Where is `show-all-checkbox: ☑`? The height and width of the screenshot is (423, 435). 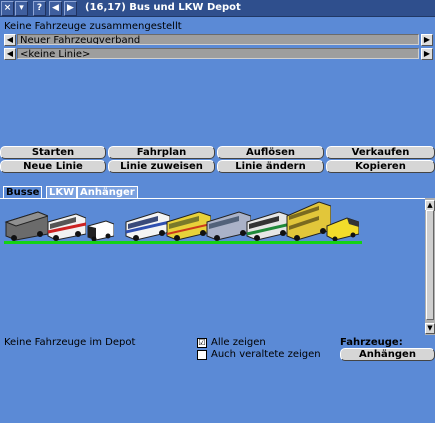
show-all-checkbox: ☑ is located at coordinates (202, 343).